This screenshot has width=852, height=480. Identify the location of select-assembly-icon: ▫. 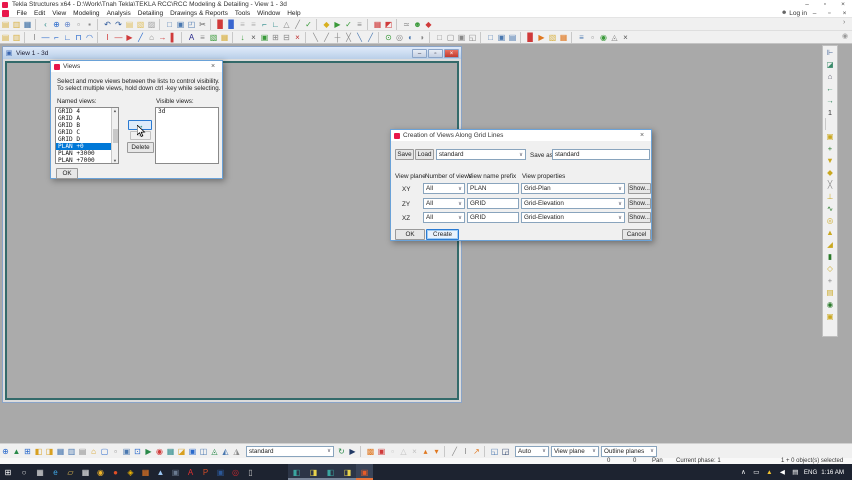
(392, 451).